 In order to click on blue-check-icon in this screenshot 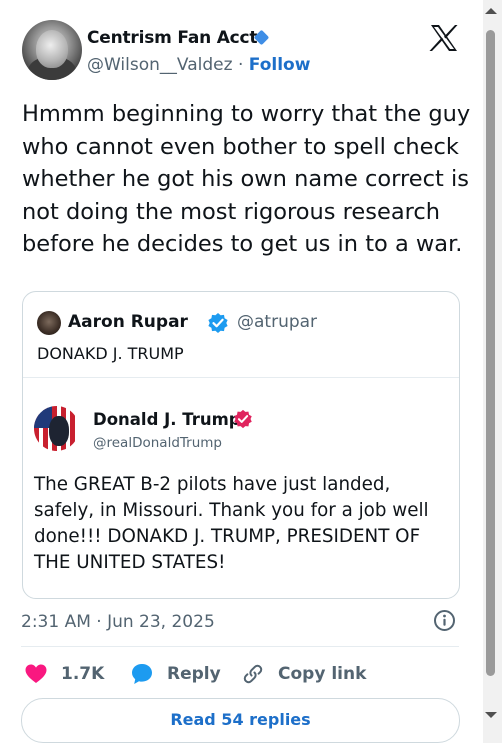, I will do `click(218, 323)`.